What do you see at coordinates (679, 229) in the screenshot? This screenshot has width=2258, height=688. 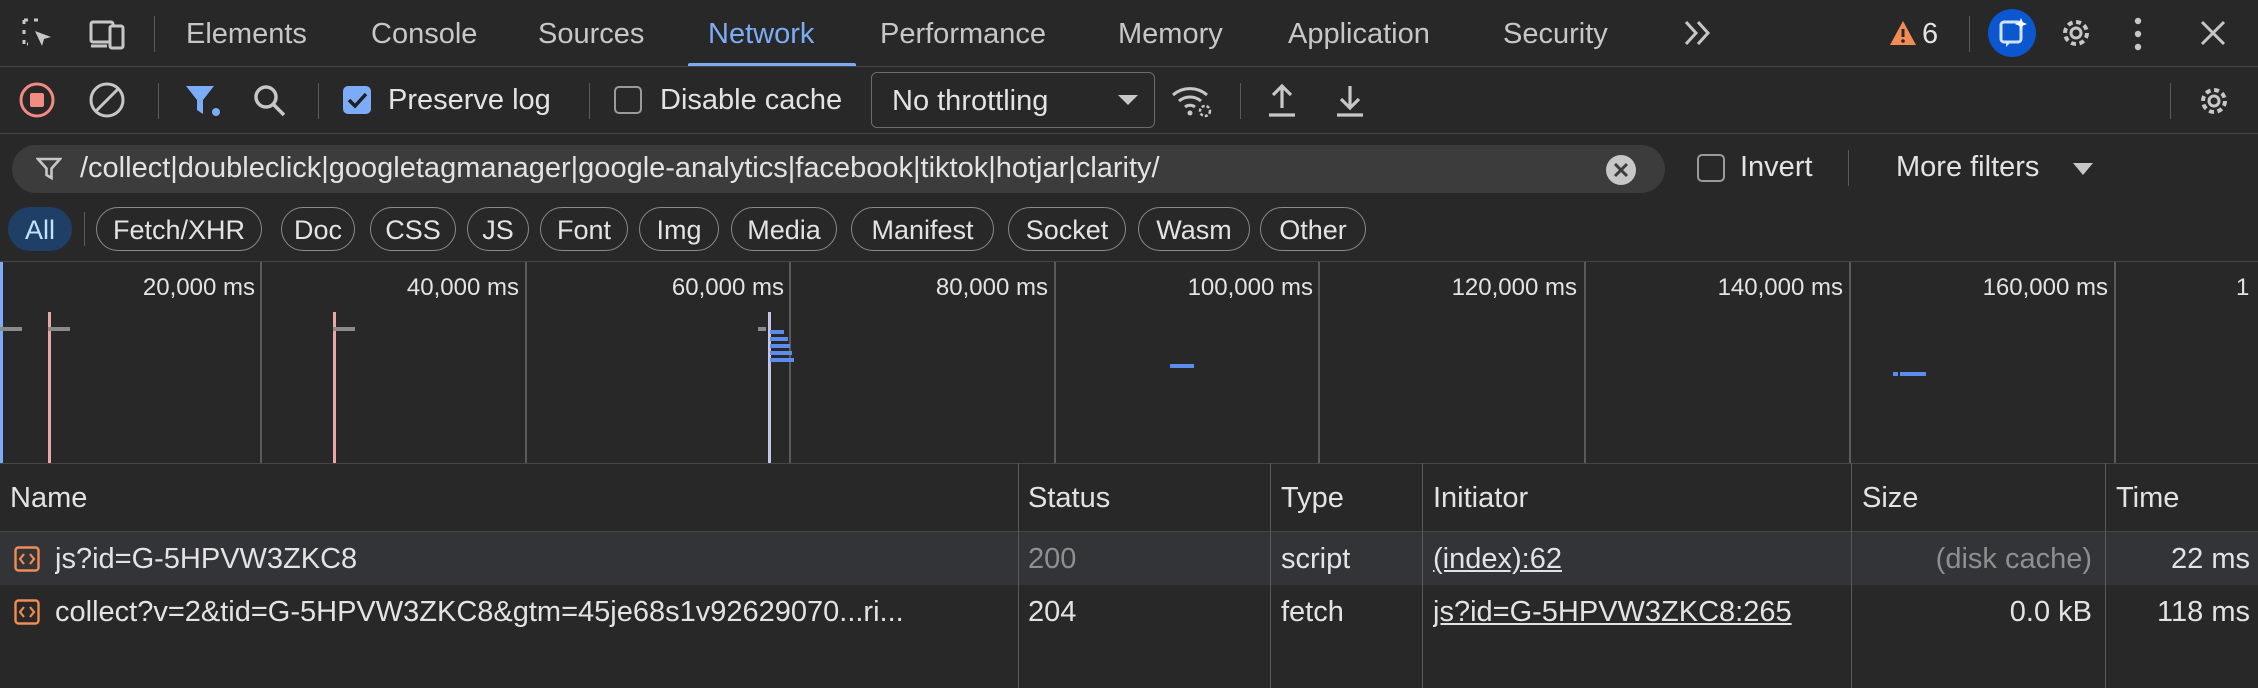 I see `type-filter-img: Img` at bounding box center [679, 229].